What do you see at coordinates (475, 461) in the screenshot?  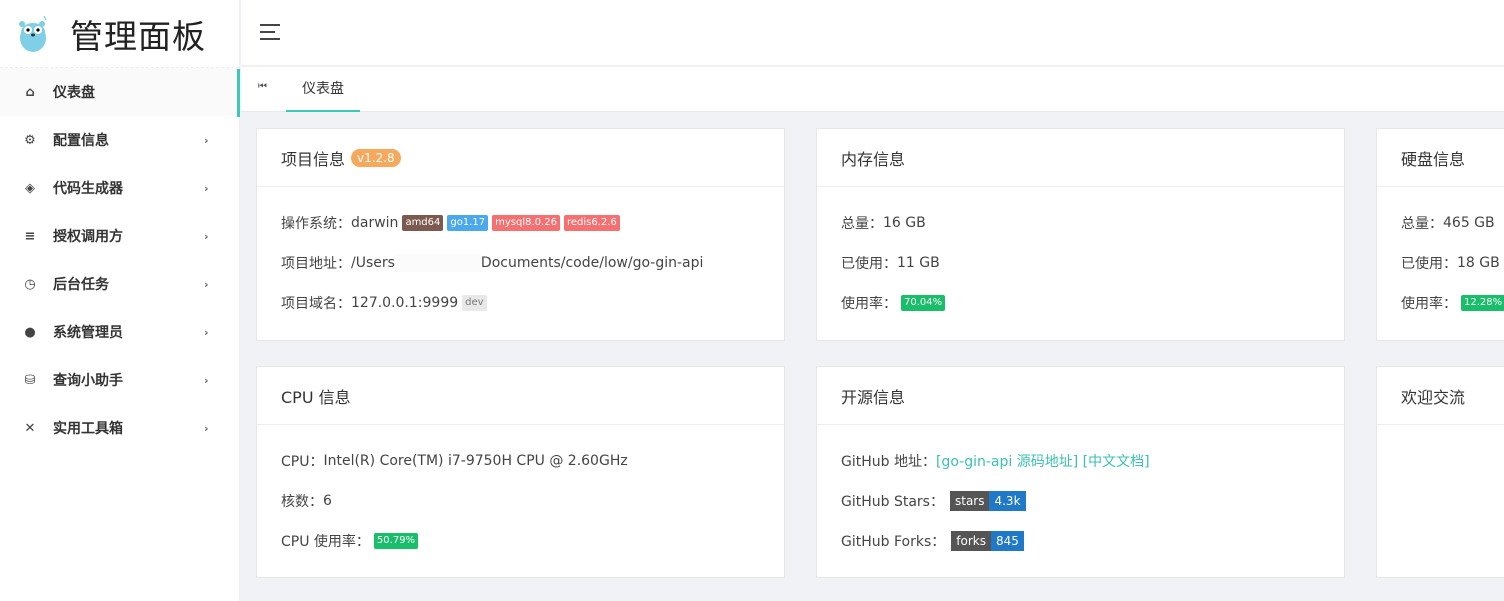 I see `cpu-model: Intel(R) Core(TM) i7-9750H CPU @ 2.60GHz` at bounding box center [475, 461].